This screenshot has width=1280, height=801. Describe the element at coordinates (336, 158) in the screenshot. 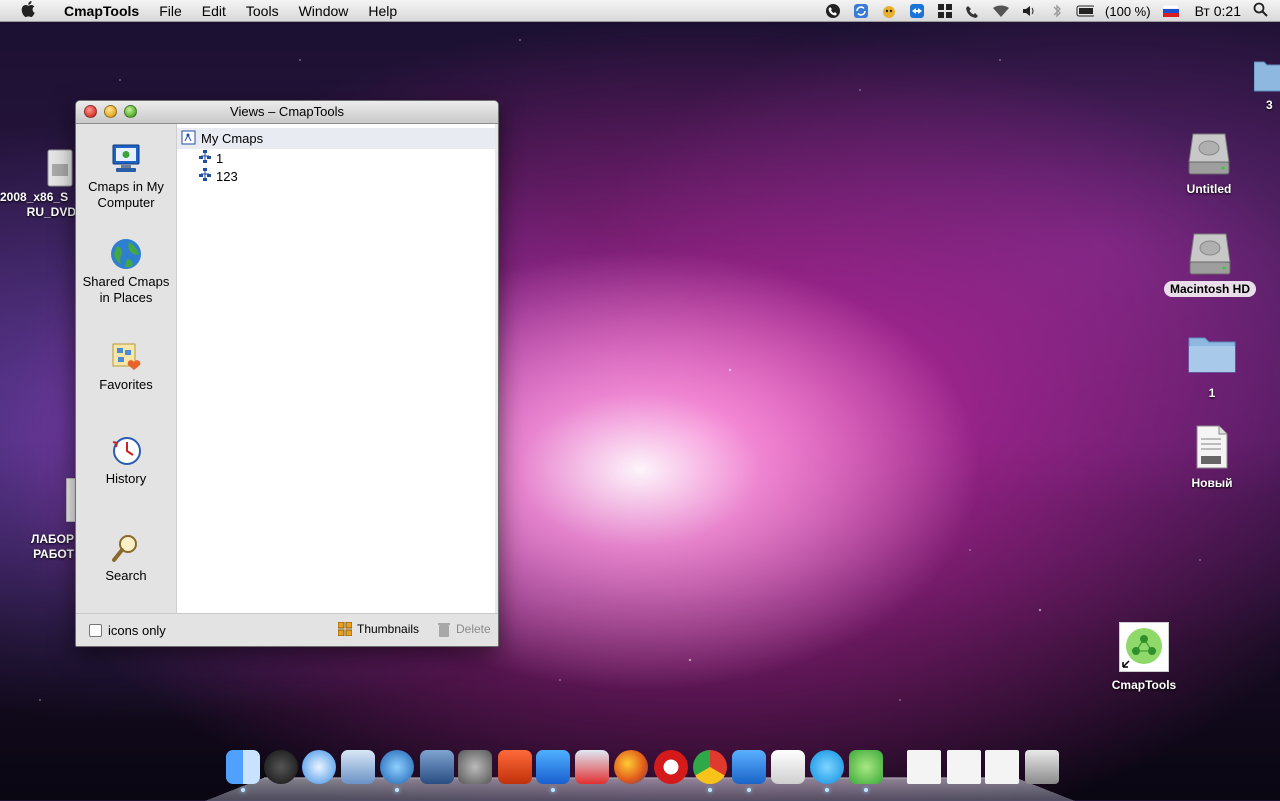

I see `tree-item-cmap-1: 1` at that location.